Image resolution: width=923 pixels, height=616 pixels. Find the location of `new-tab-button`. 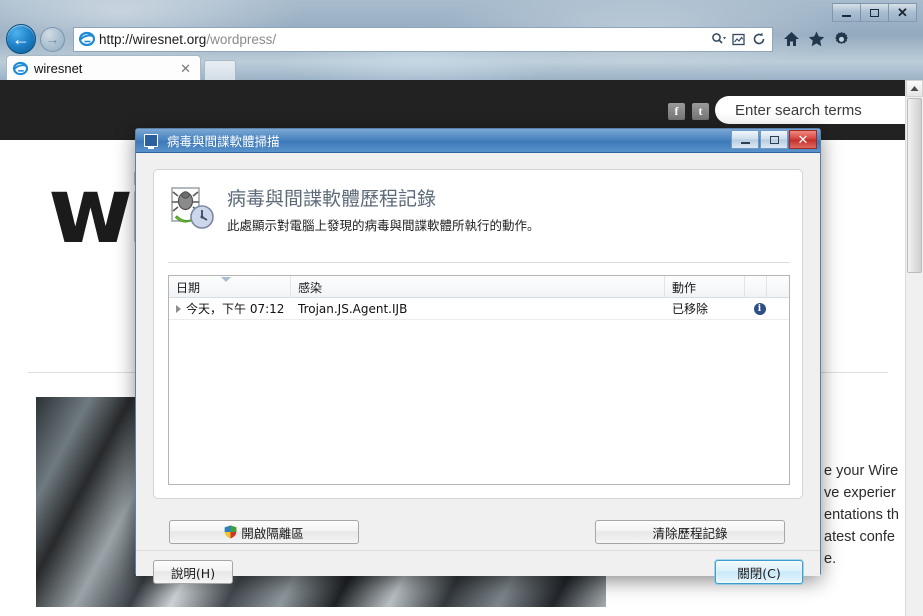

new-tab-button is located at coordinates (220, 70).